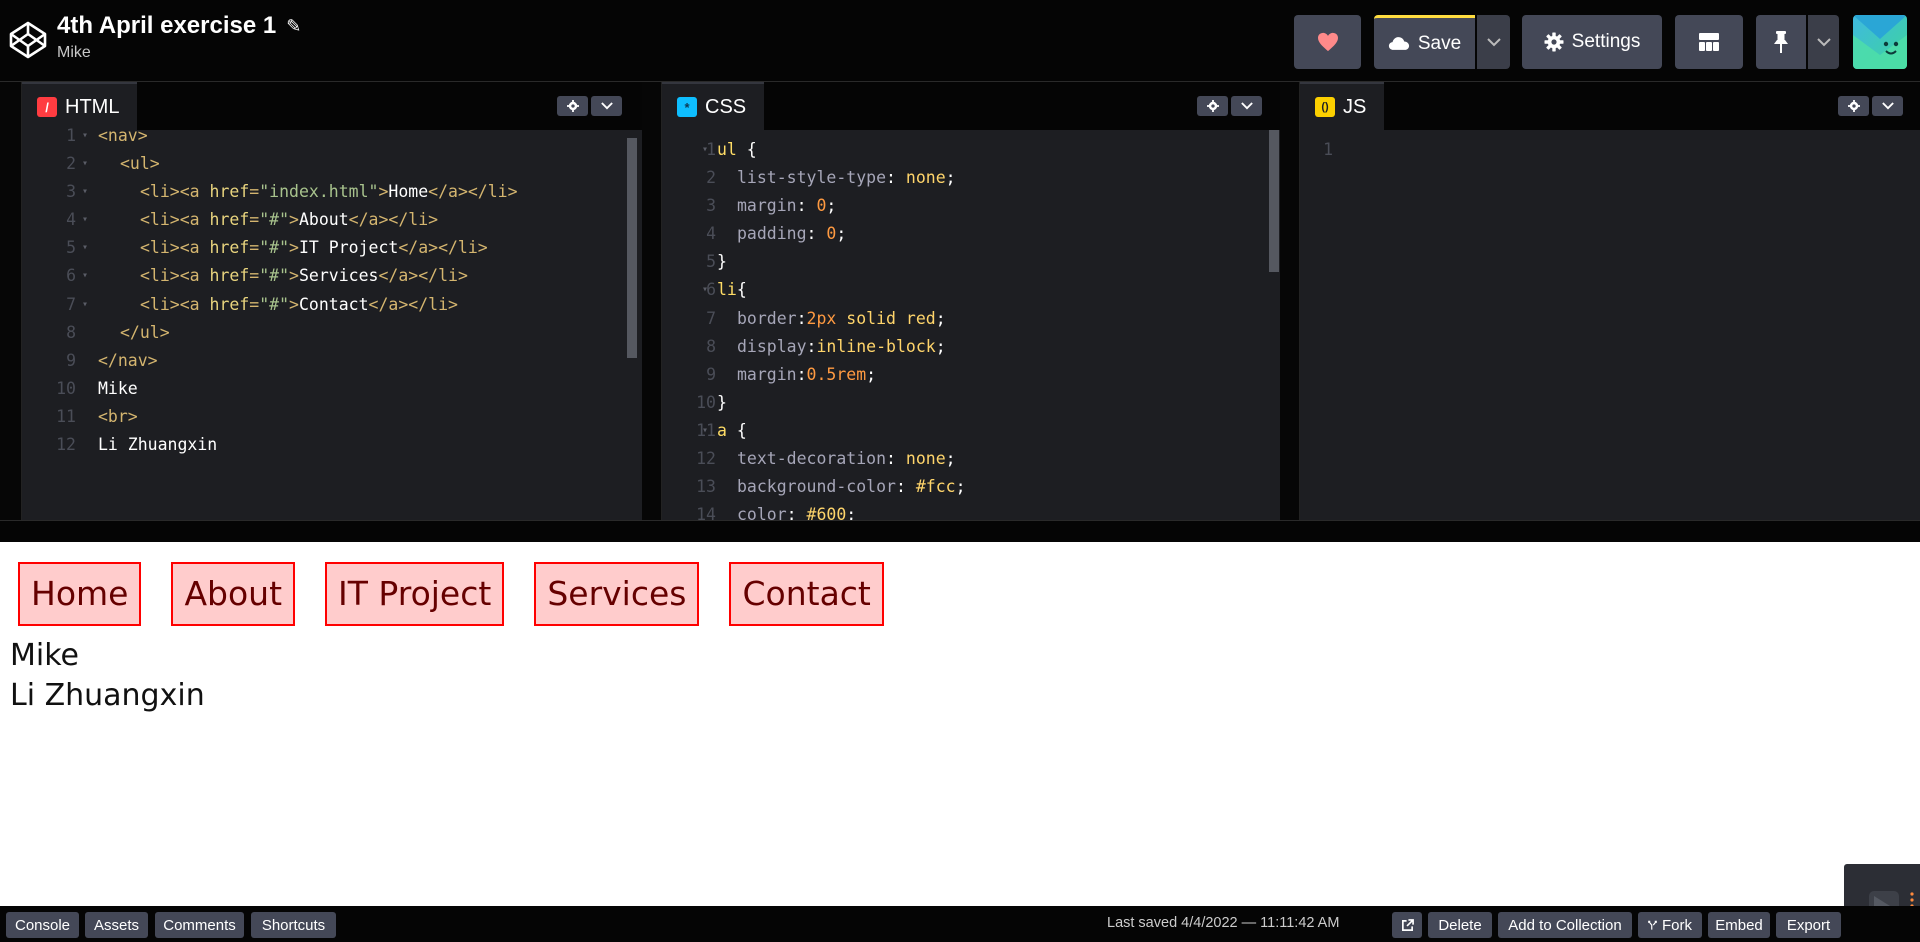  What do you see at coordinates (971, 178) in the screenshot?
I see `code-line: 2 list-style-type: none;` at bounding box center [971, 178].